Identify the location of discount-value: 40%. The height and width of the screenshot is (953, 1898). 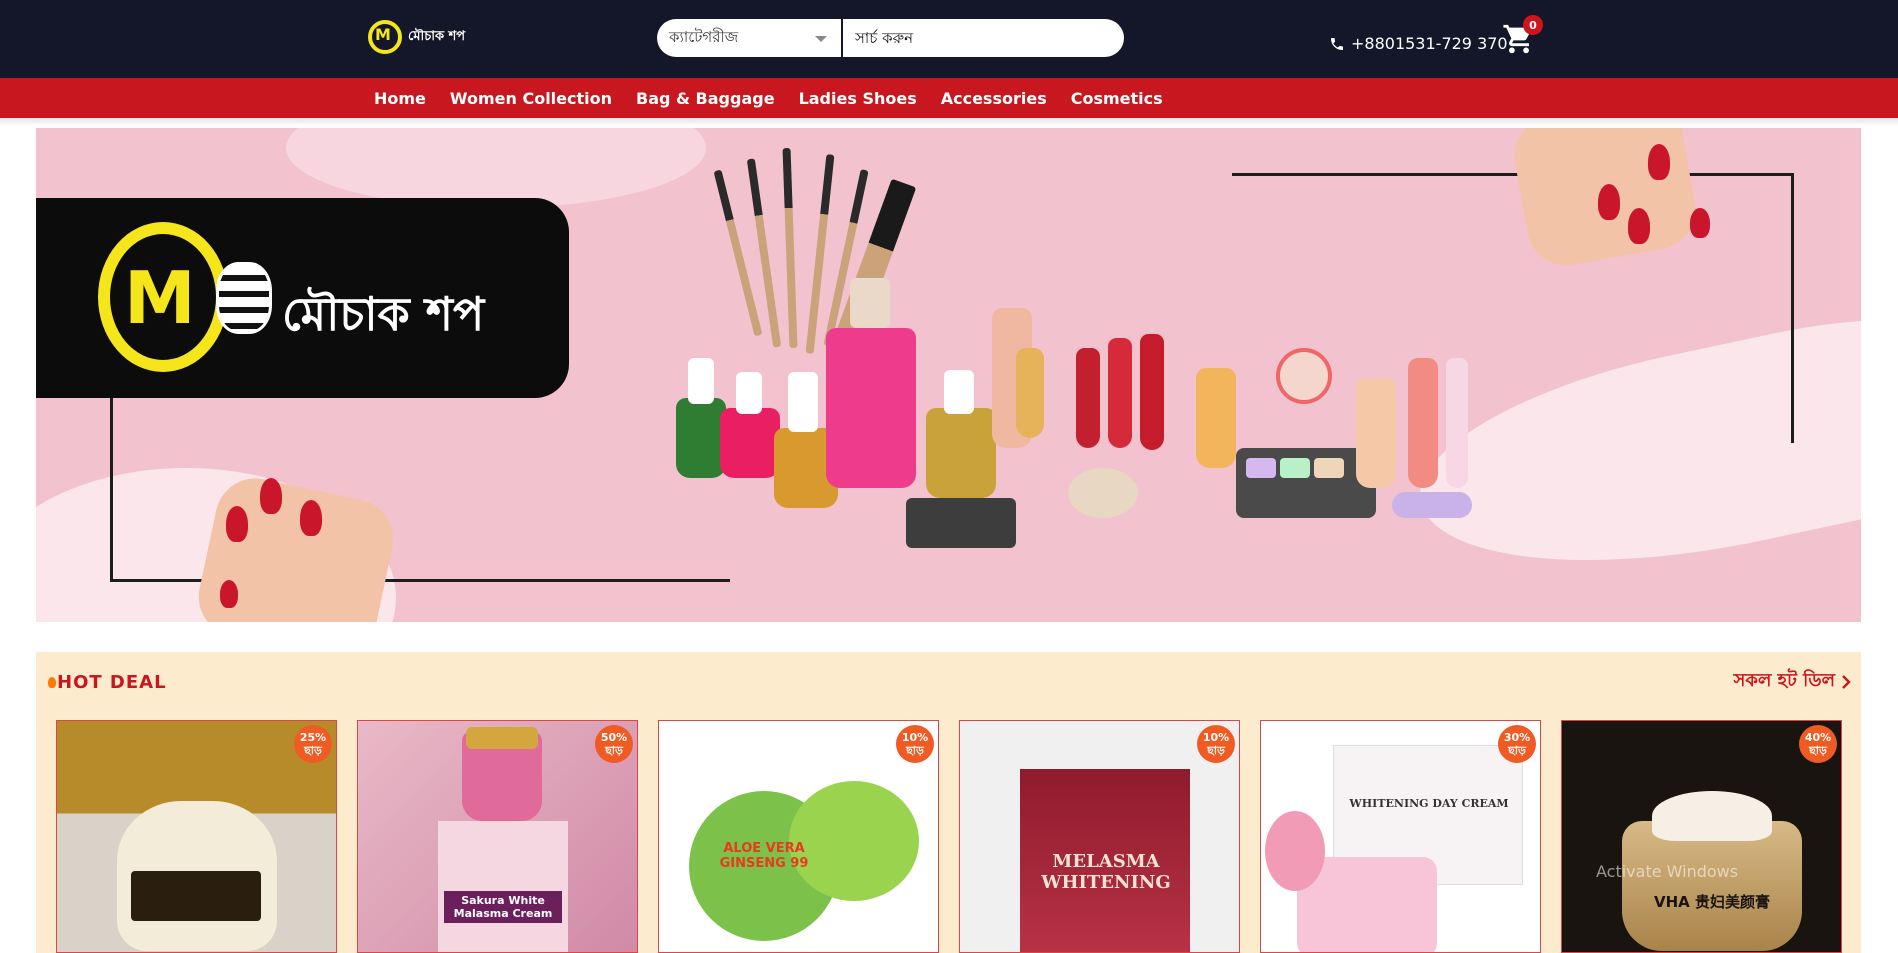
(1818, 737).